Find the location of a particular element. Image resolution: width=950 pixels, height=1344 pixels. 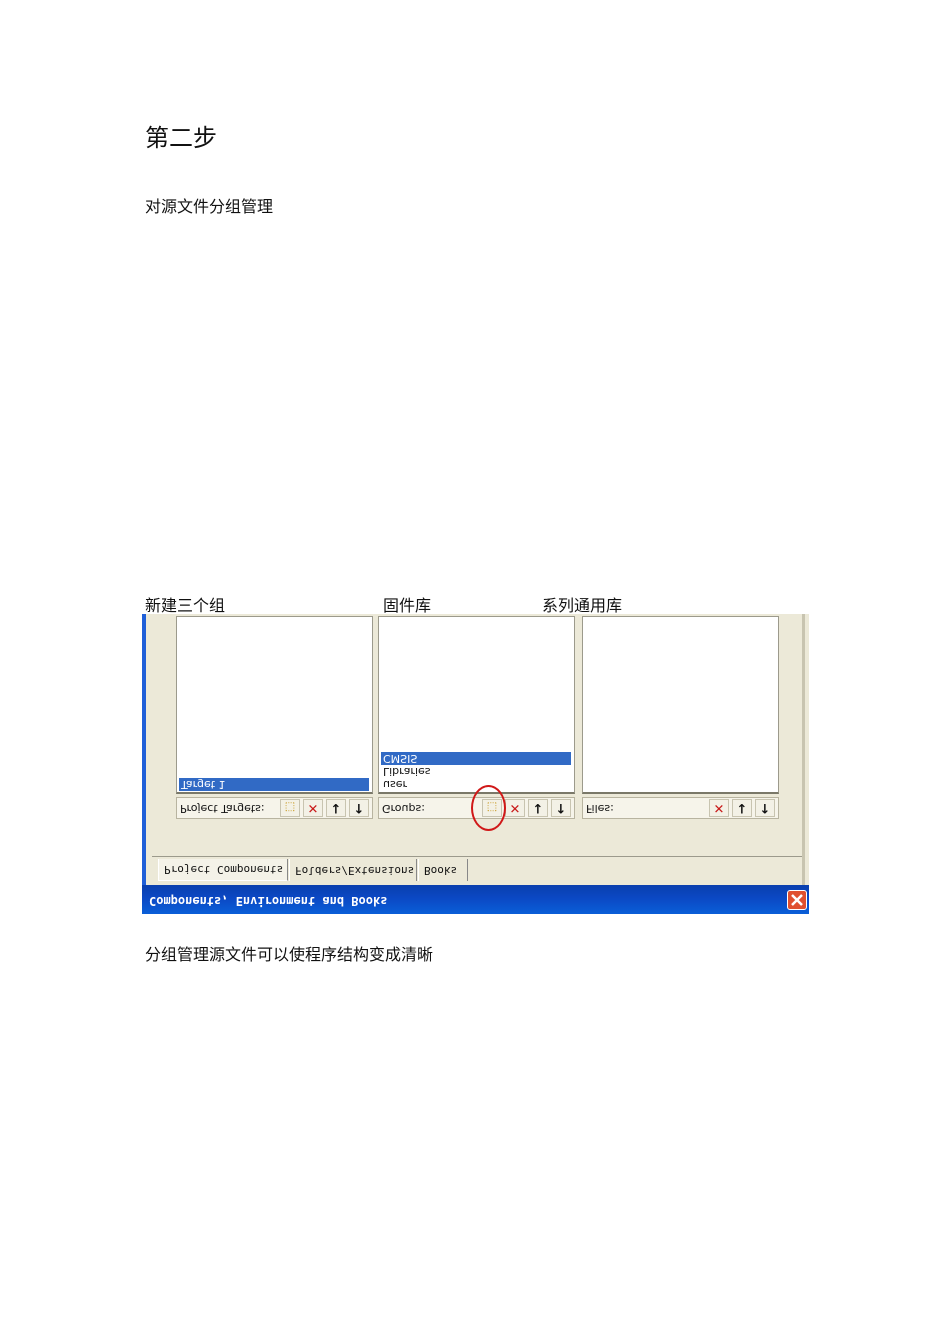

list-item: Libraries is located at coordinates (476, 771).